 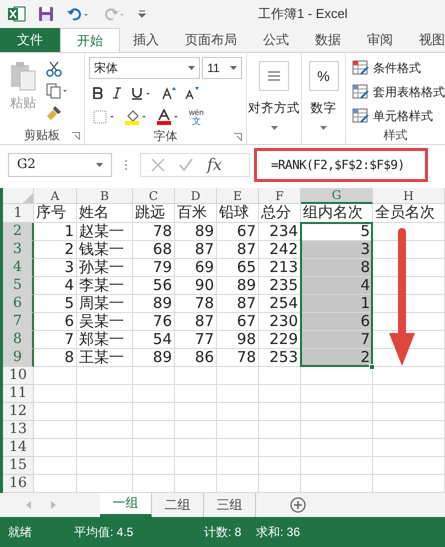 I want to click on table-cell: 76, so click(x=154, y=322).